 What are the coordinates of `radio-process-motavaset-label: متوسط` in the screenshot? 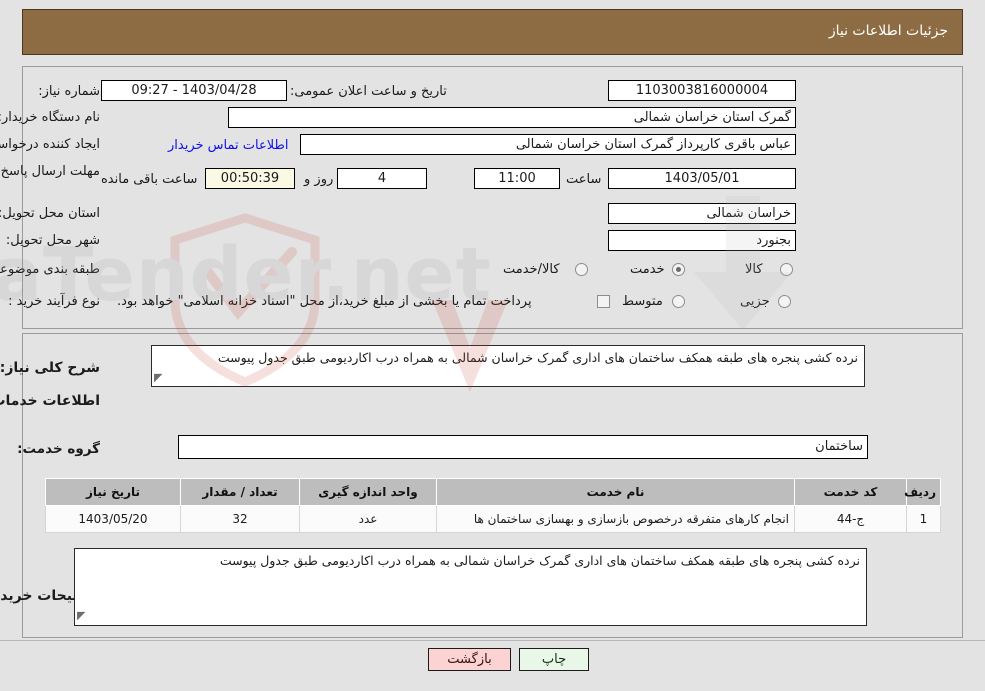 It's located at (642, 301).